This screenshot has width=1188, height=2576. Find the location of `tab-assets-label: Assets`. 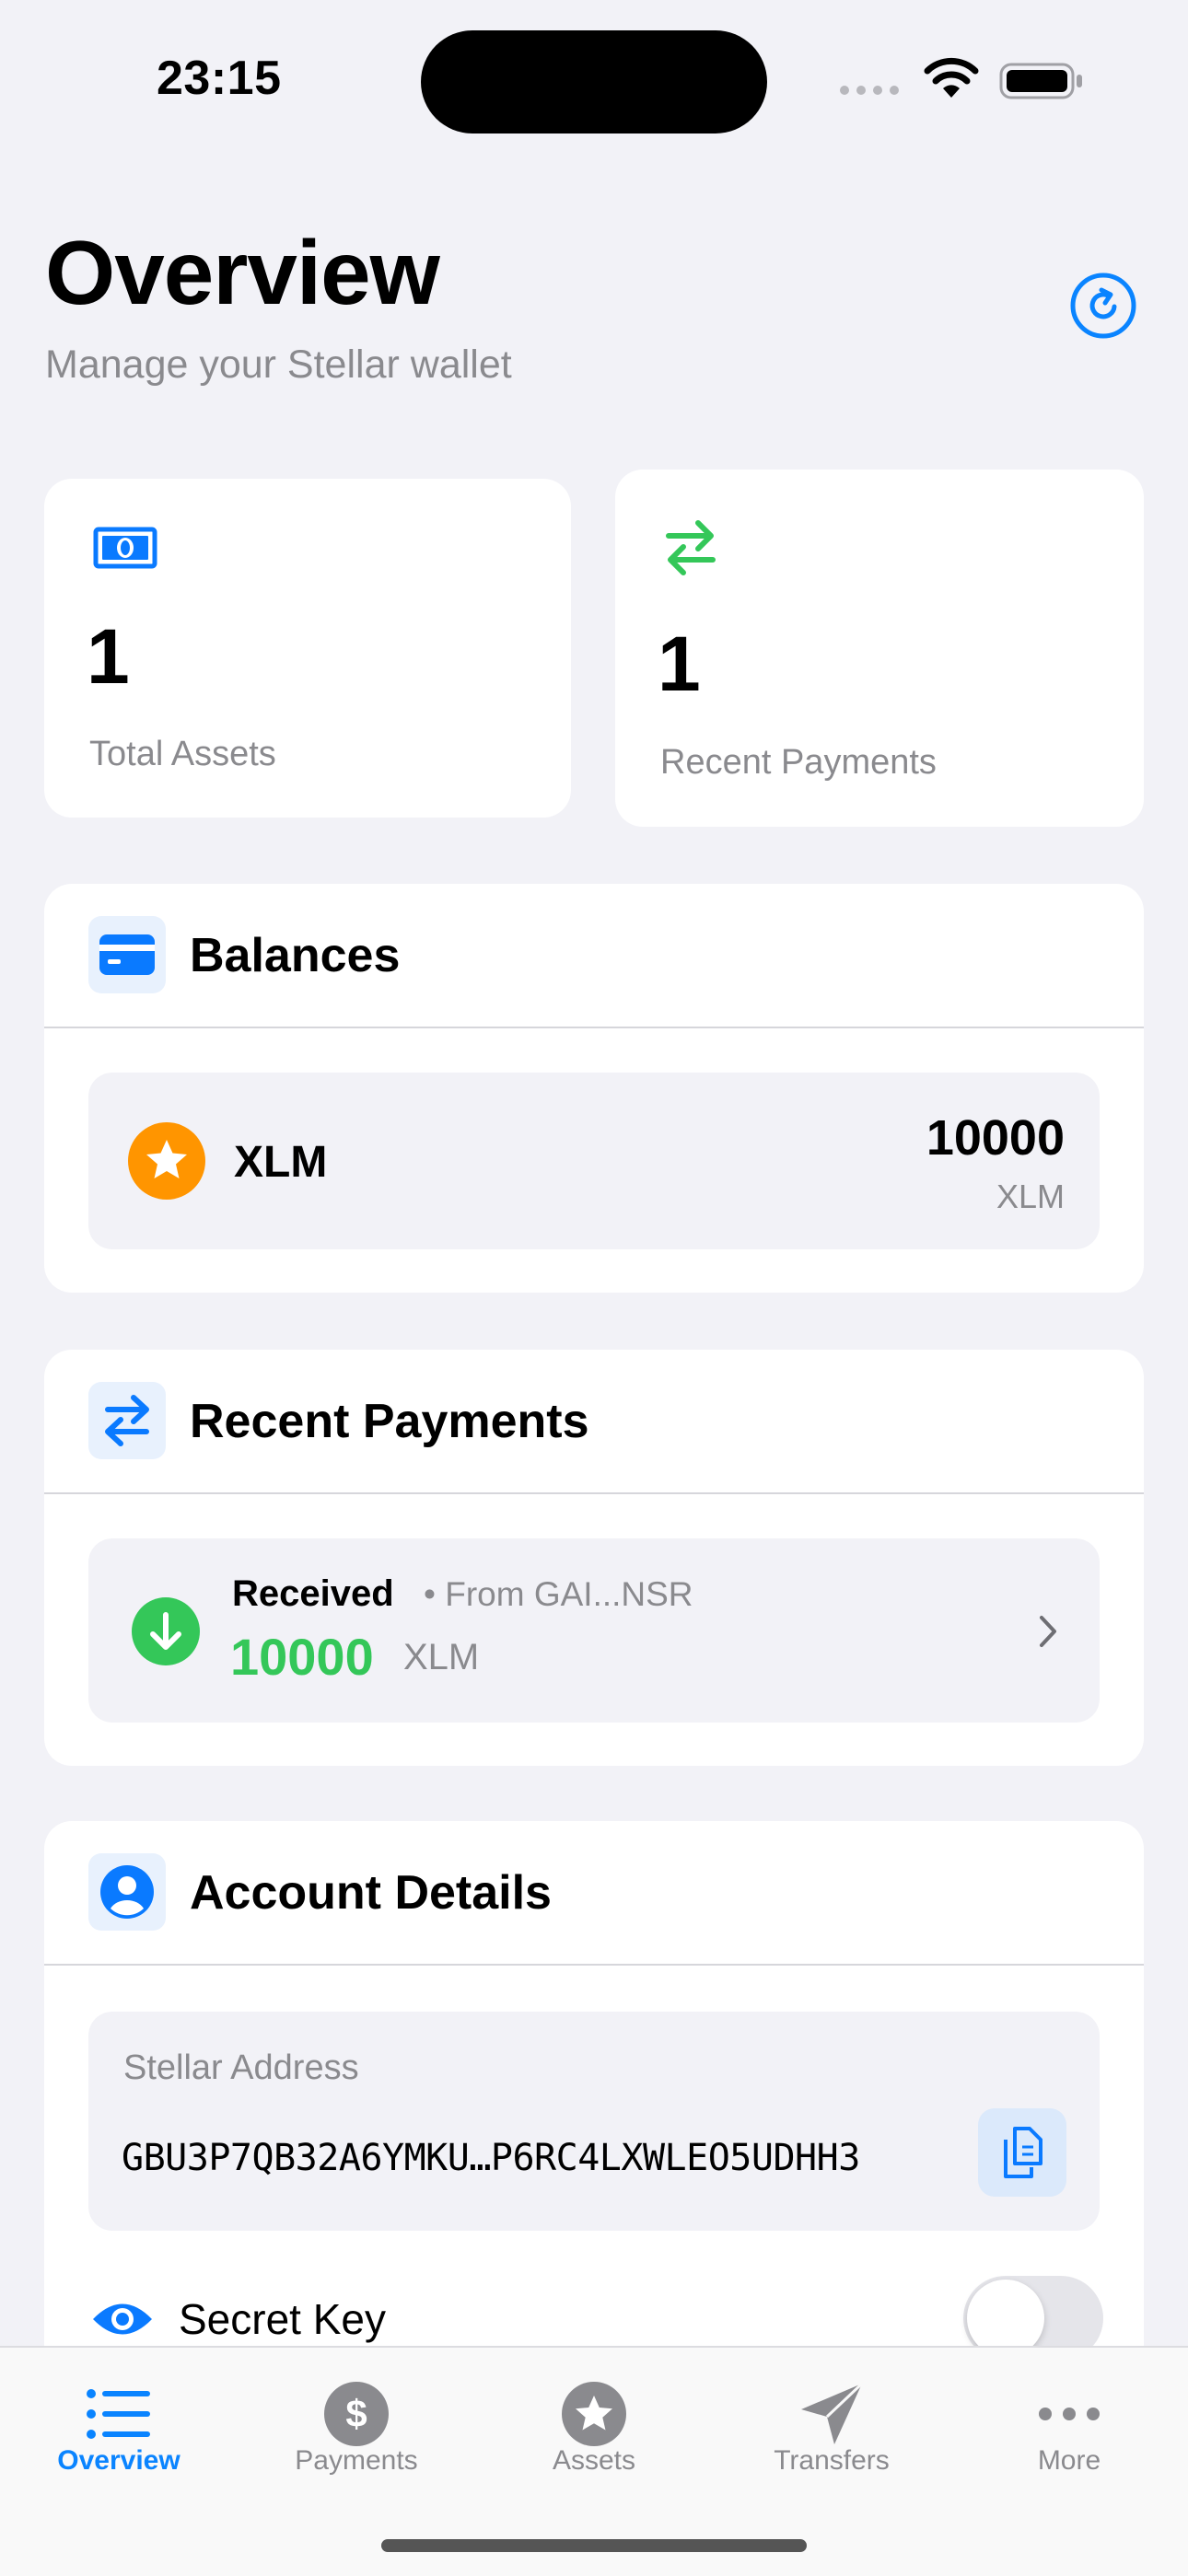

tab-assets-label: Assets is located at coordinates (594, 2460).